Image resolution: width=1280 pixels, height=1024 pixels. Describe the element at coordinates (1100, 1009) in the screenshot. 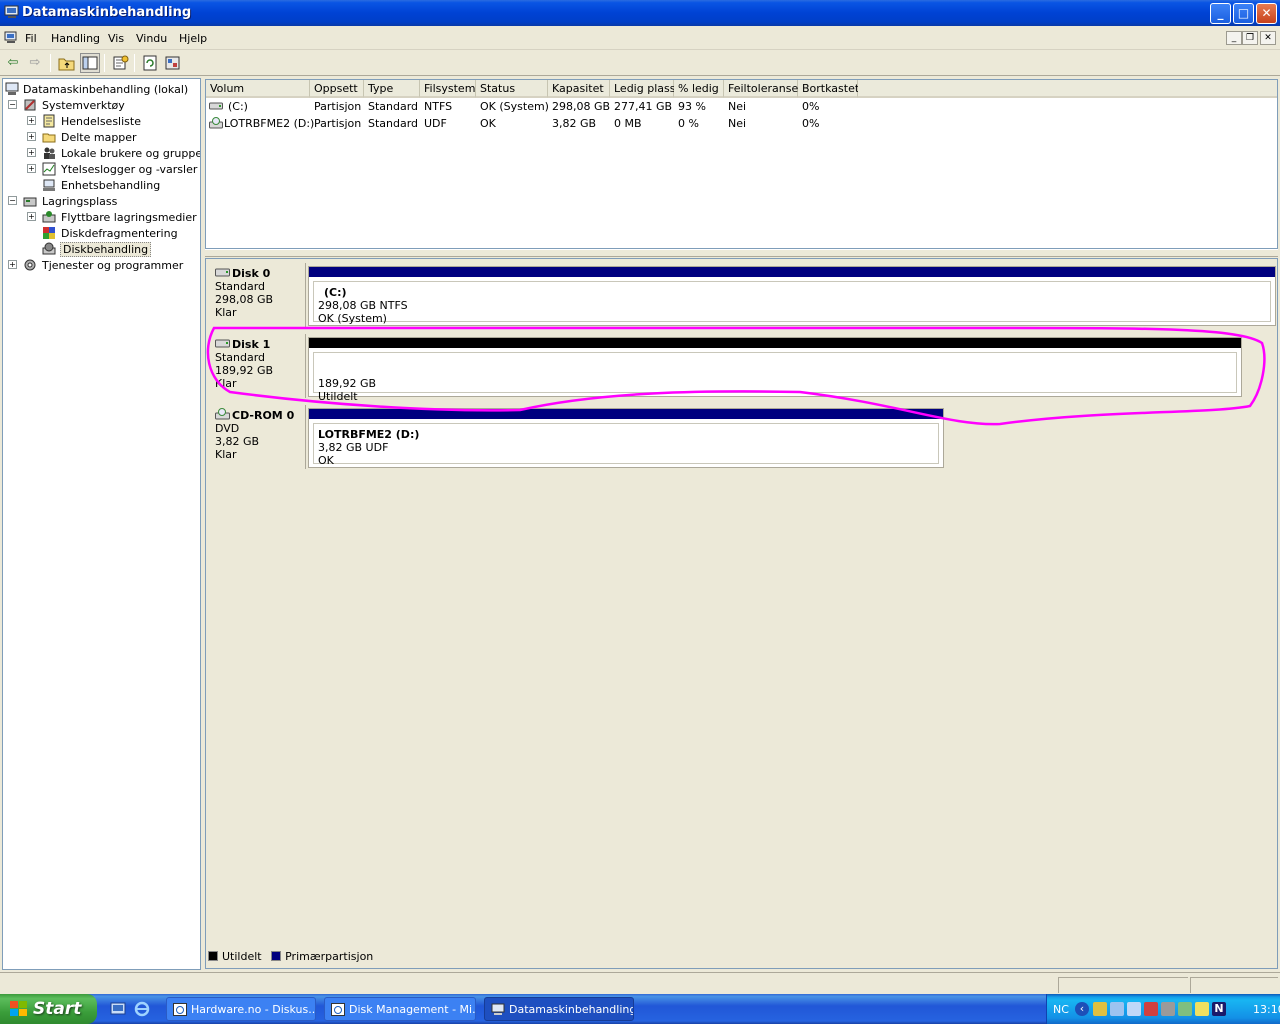

I see `security-shield-icon` at that location.